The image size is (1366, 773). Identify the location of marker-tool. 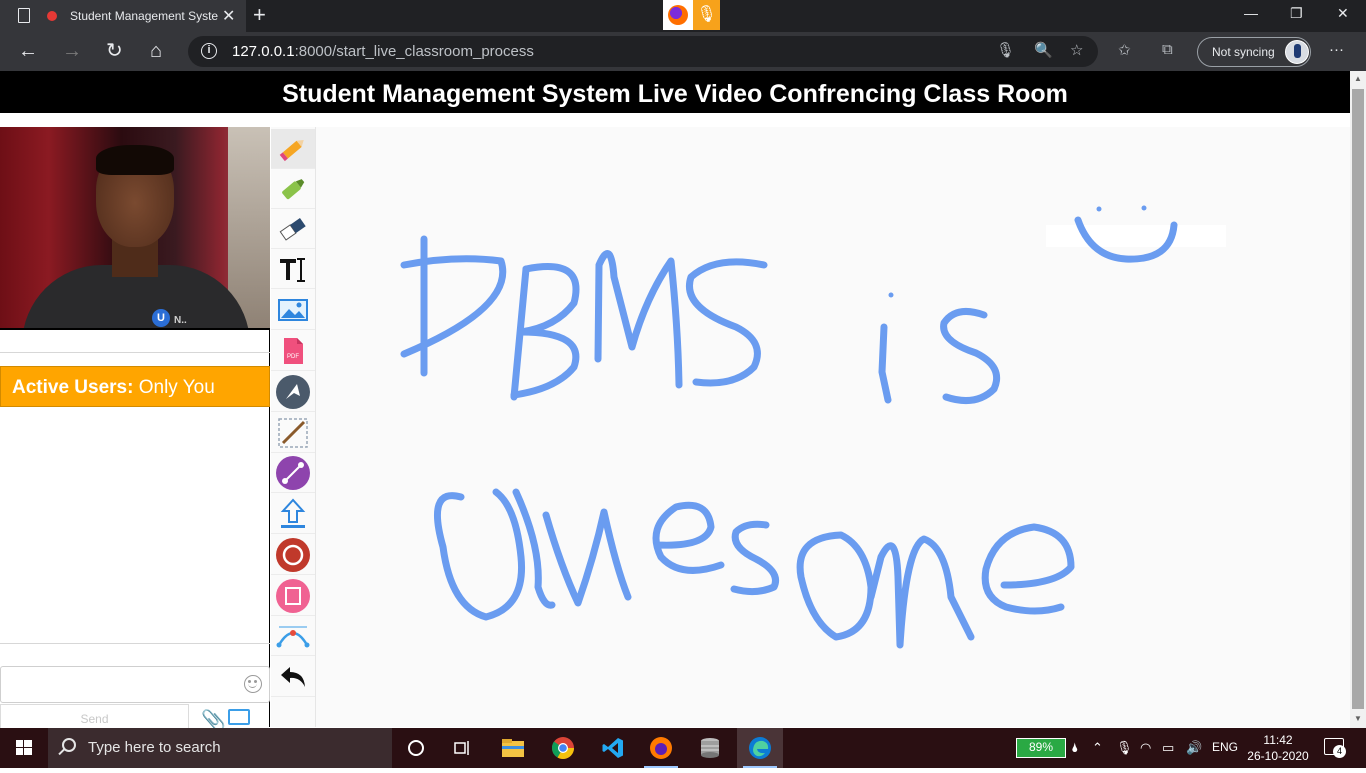
(293, 189).